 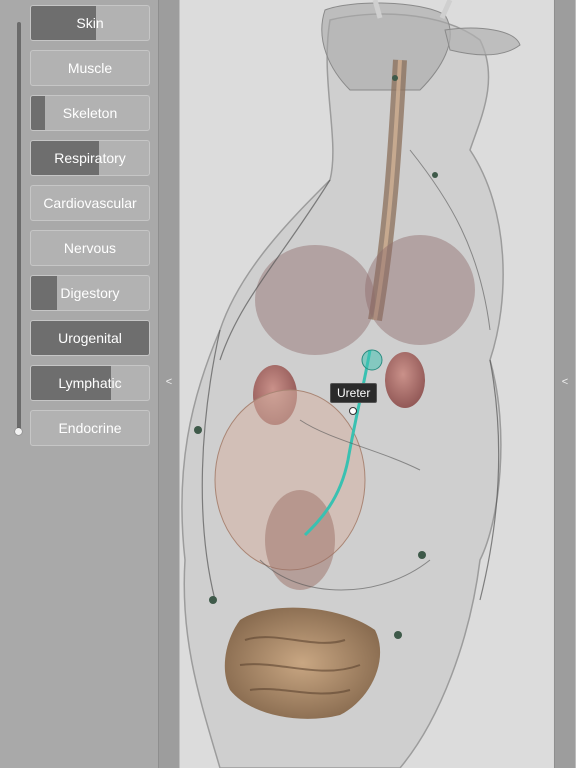 I want to click on system-button-respiratory: Respiratory, so click(x=90, y=158).